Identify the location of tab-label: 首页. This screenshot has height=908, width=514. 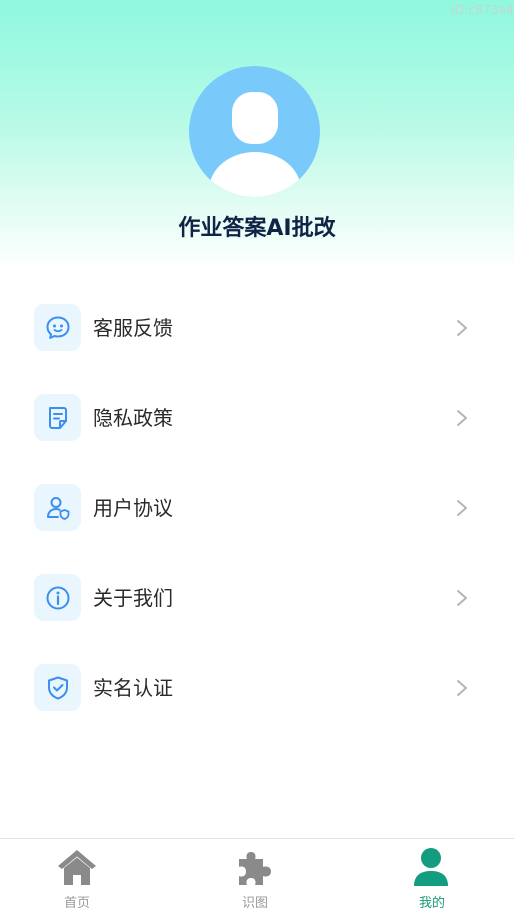
(76, 902).